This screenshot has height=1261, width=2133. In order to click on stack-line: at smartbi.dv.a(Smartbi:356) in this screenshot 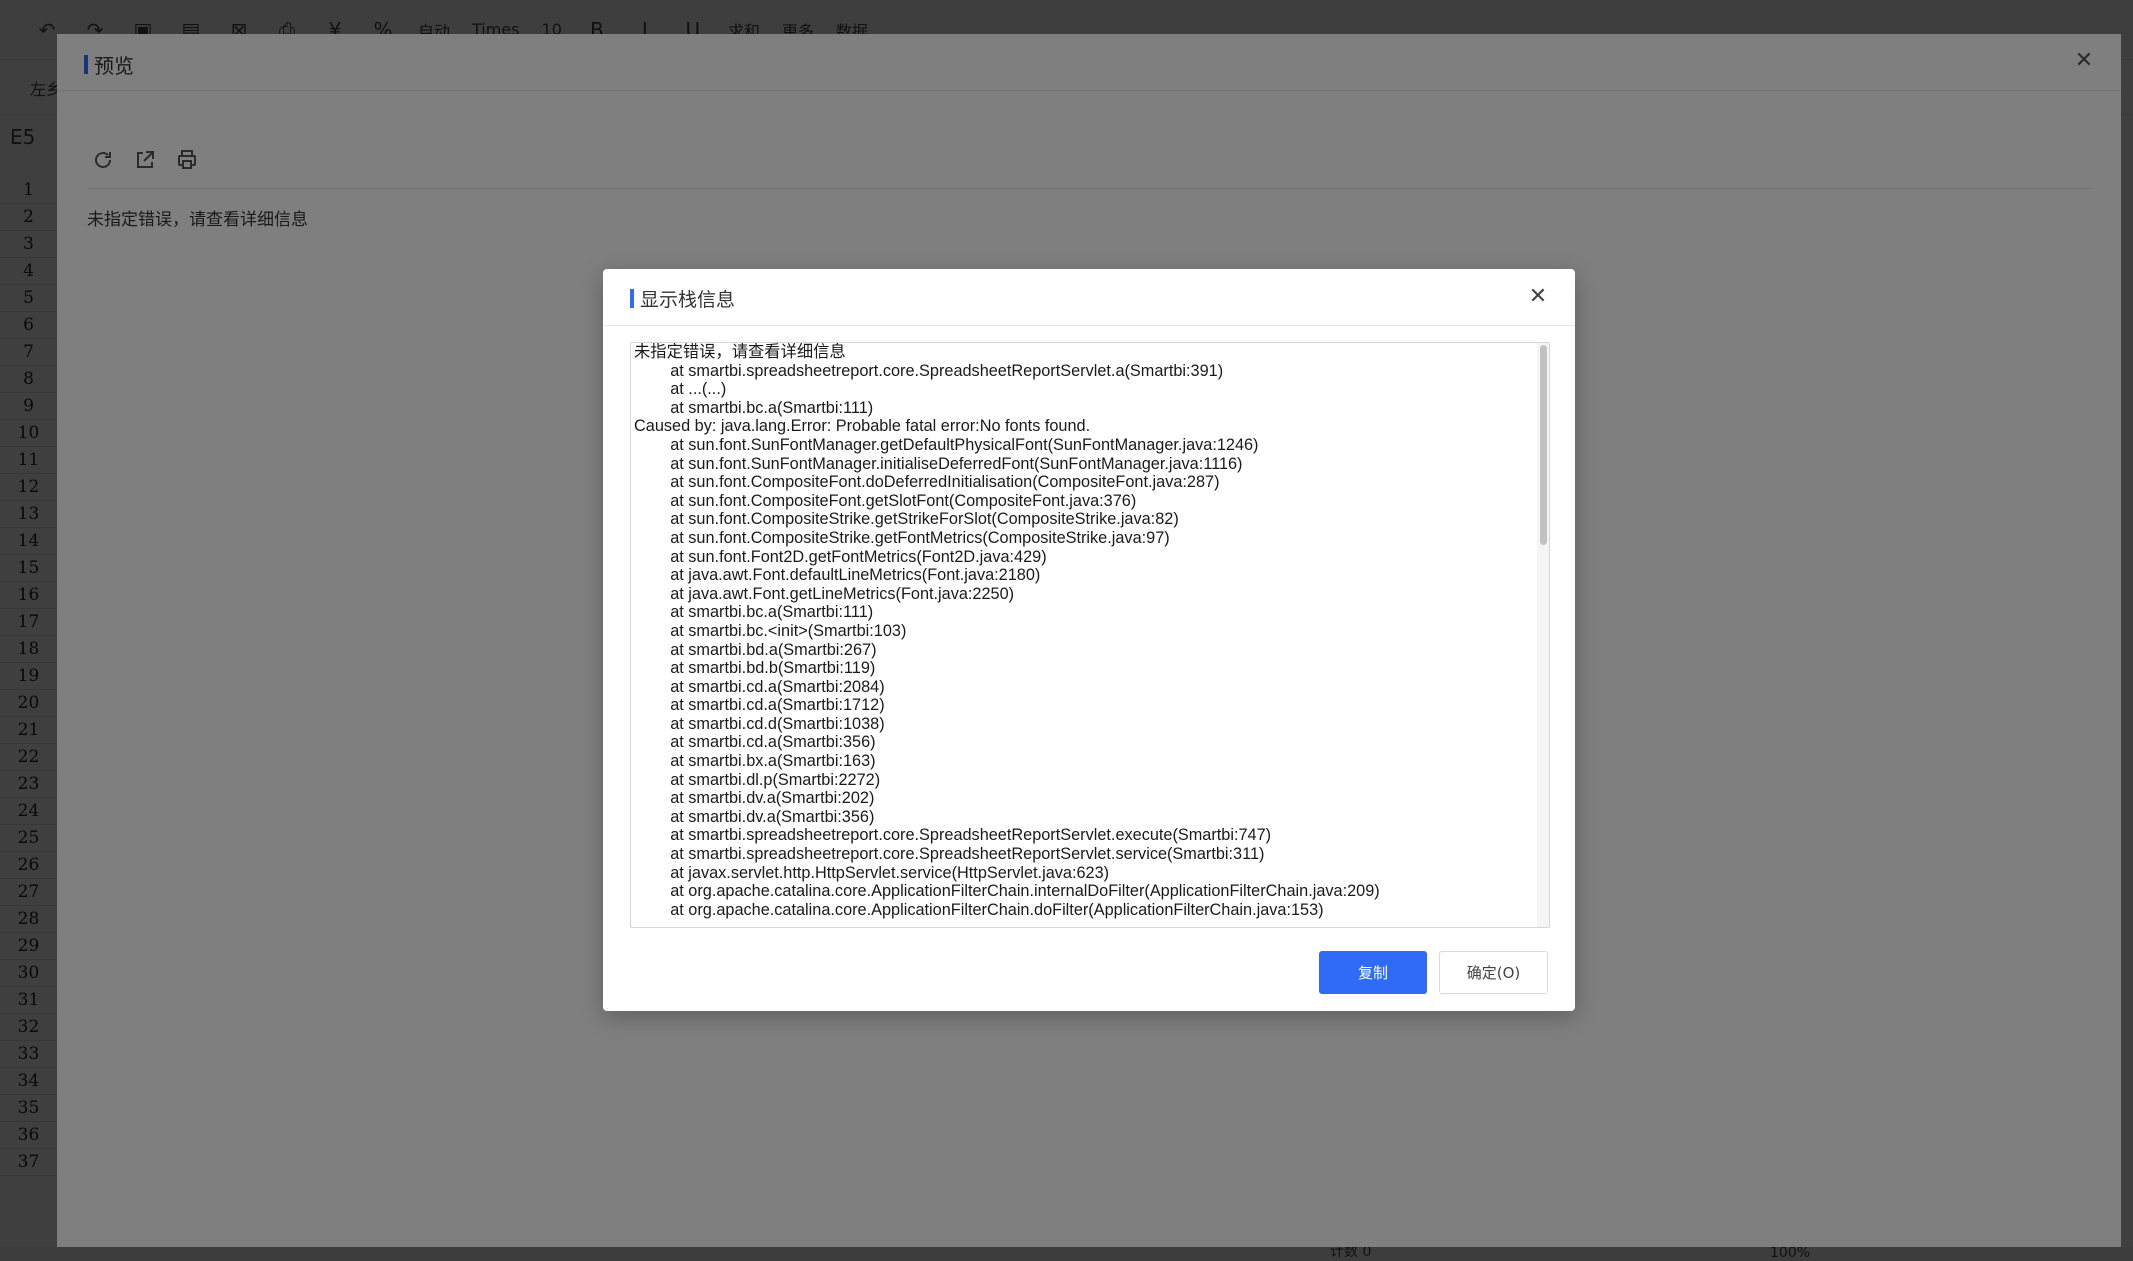, I will do `click(754, 816)`.